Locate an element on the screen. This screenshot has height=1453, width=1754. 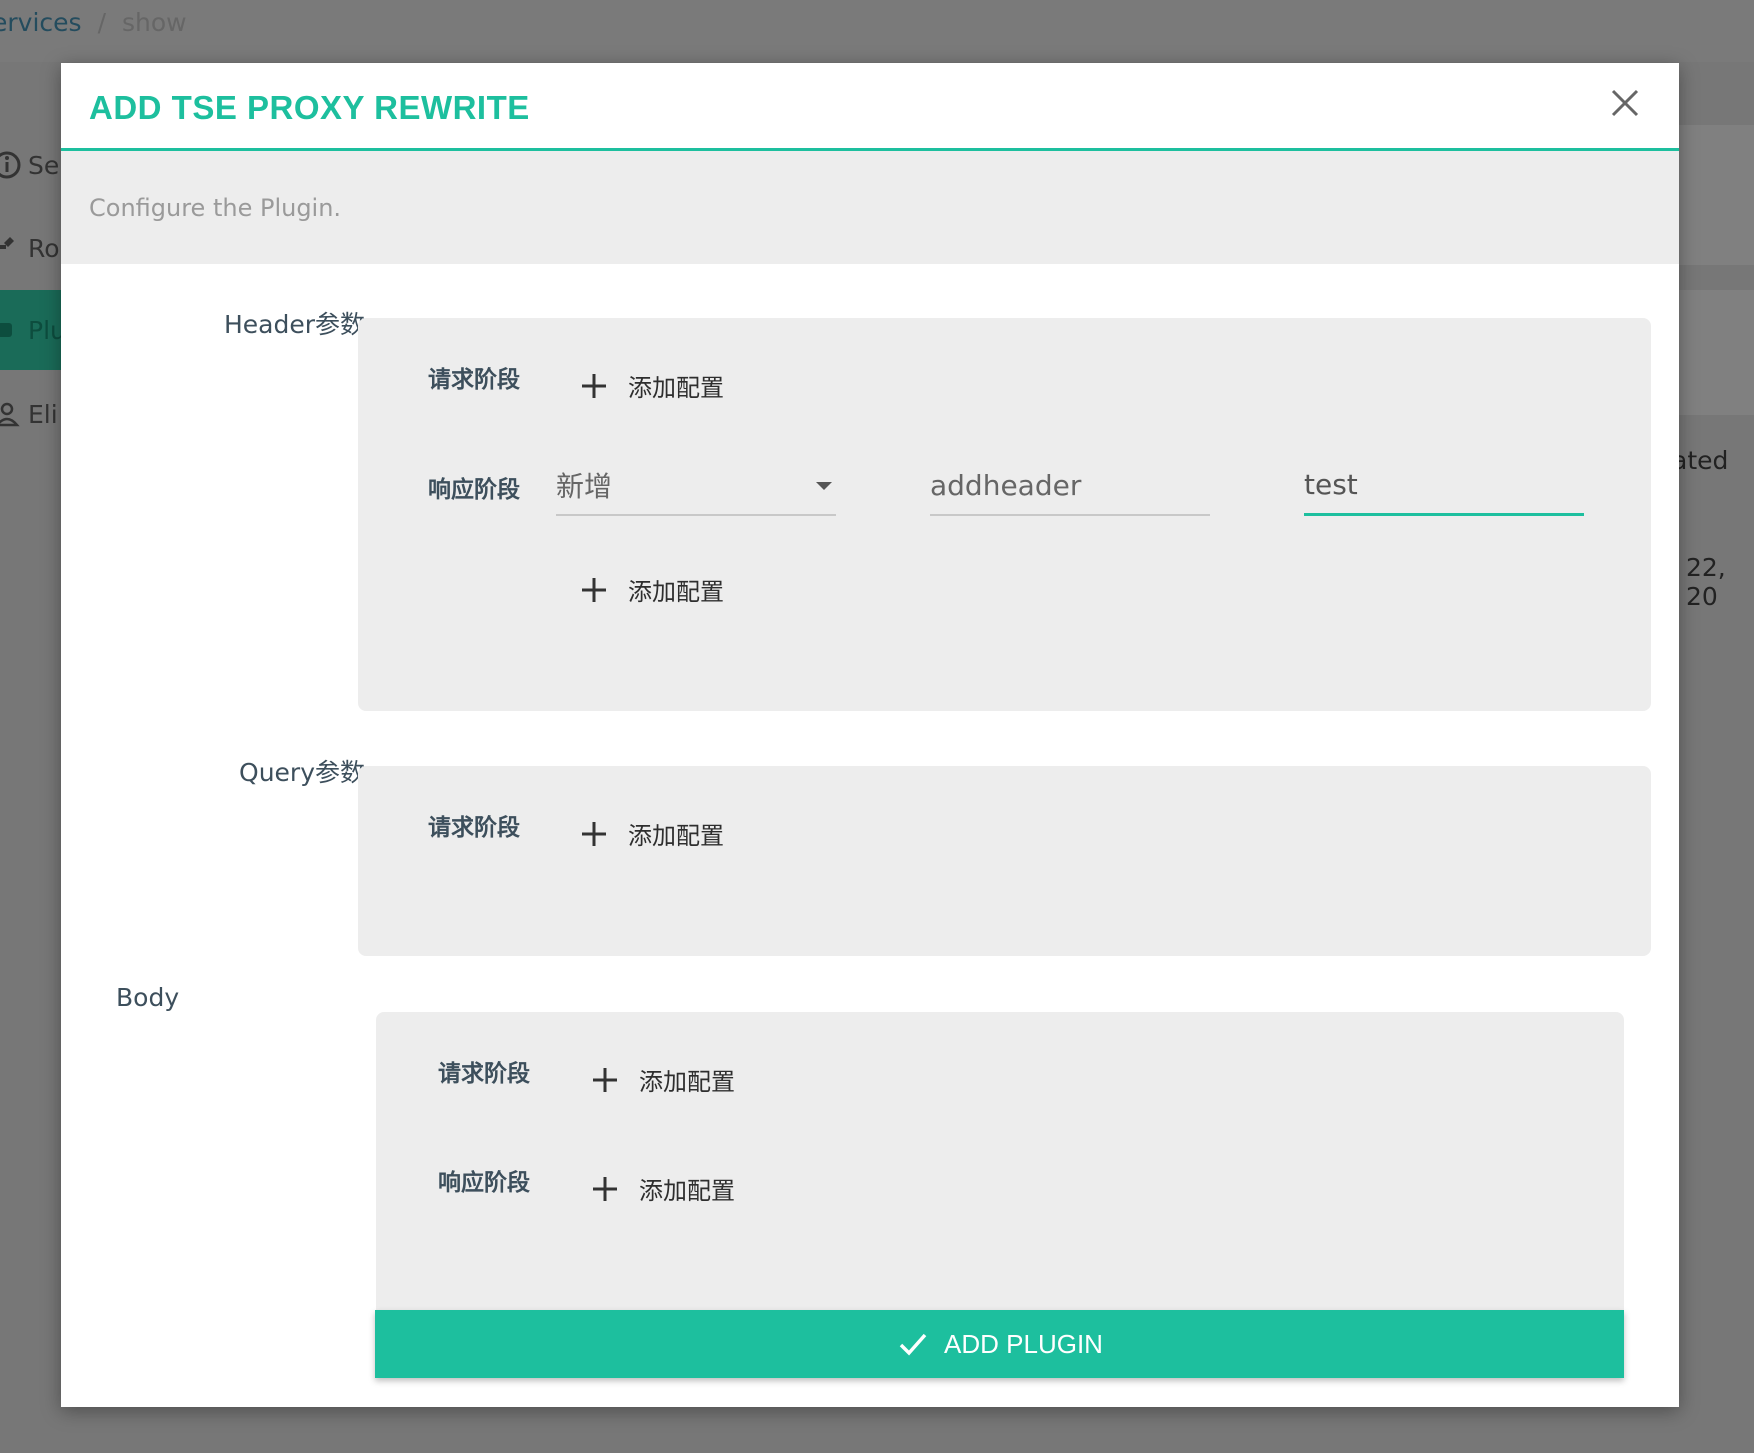
modal-subtitle-bar: Configure the Plugin. is located at coordinates (870, 207).